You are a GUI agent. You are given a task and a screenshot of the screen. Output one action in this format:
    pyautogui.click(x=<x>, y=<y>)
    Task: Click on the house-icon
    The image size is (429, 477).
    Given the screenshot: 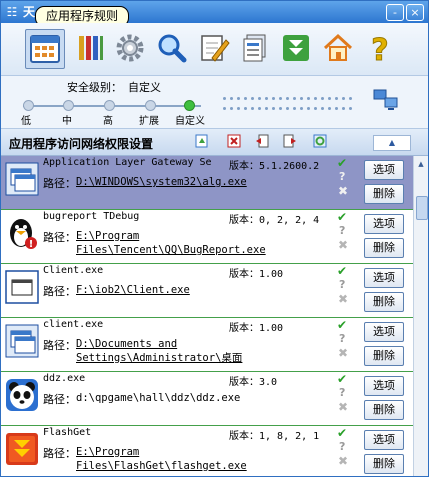 What is the action you would take?
    pyautogui.click(x=338, y=47)
    